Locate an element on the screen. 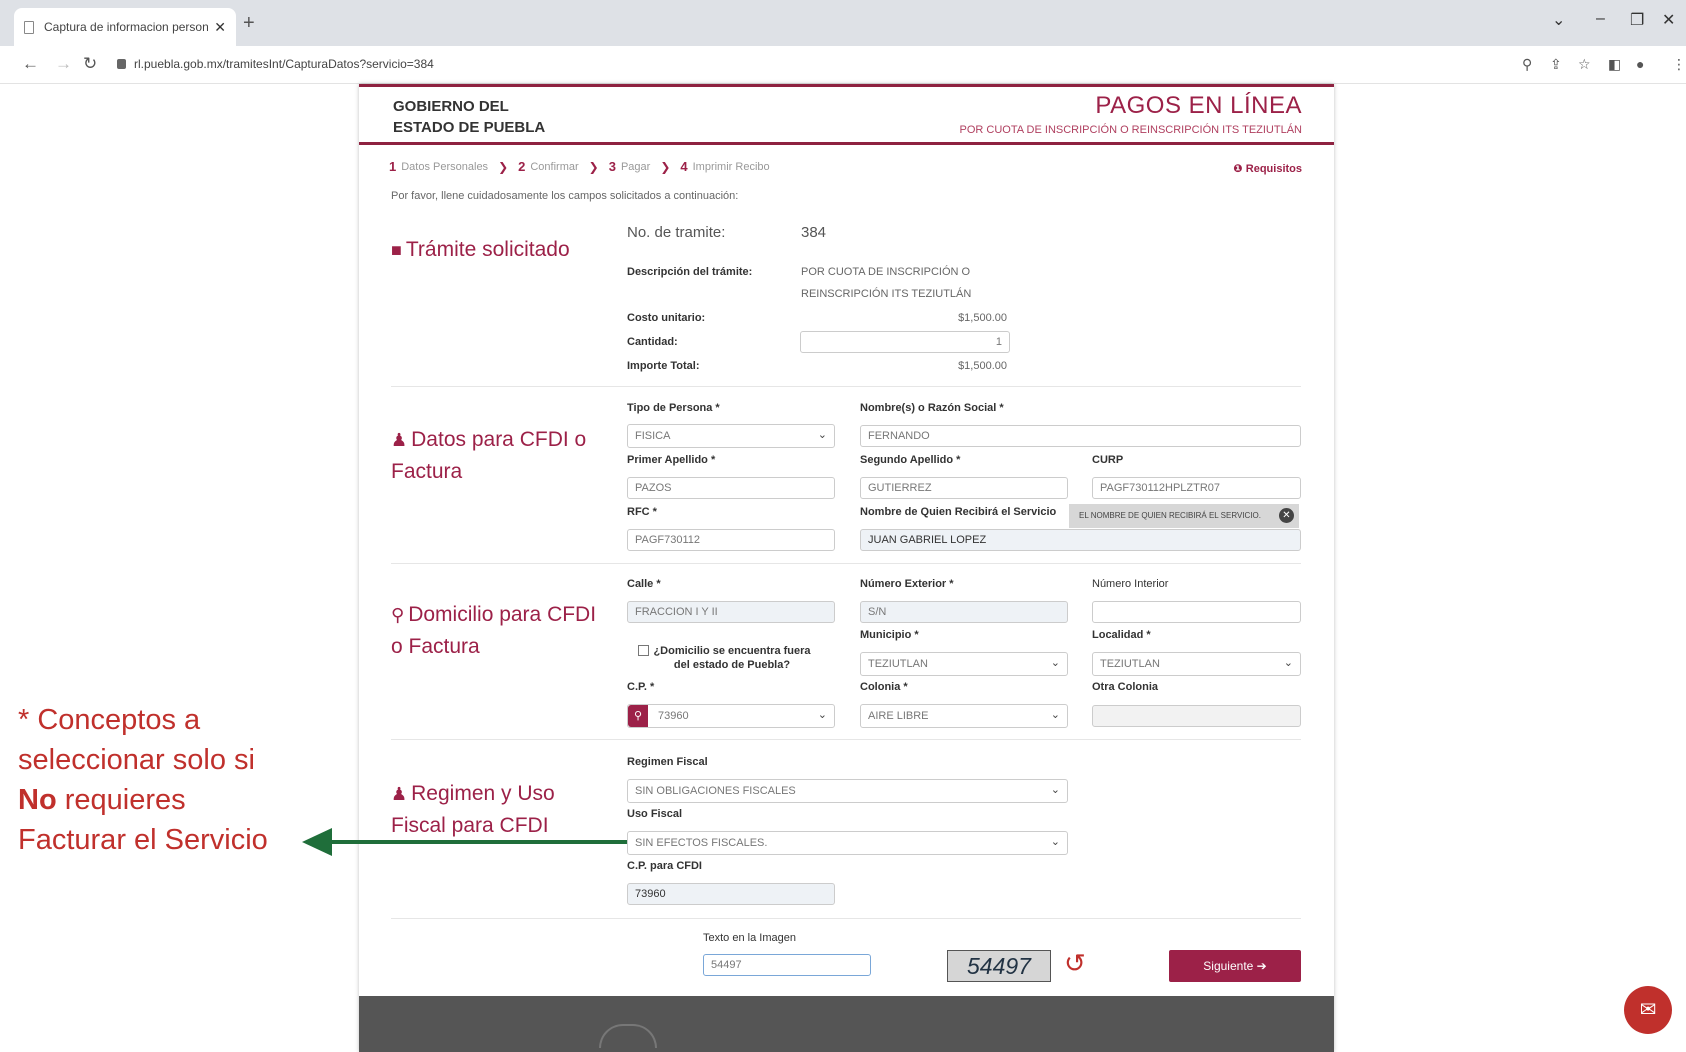  section-domicilio: ⚲ Domicilio para CFDI o Factura is located at coordinates (498, 630).